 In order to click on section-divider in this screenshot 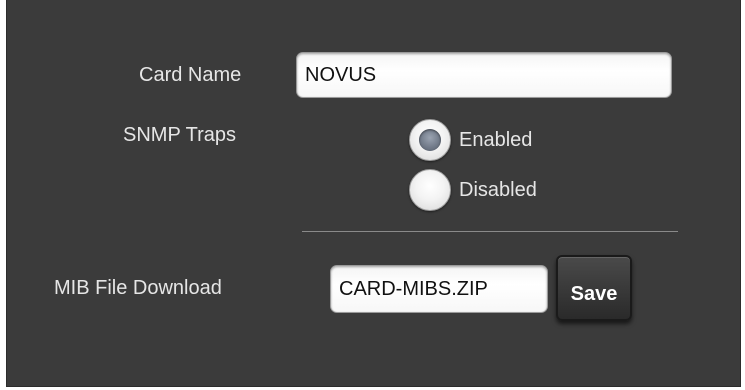, I will do `click(490, 231)`.